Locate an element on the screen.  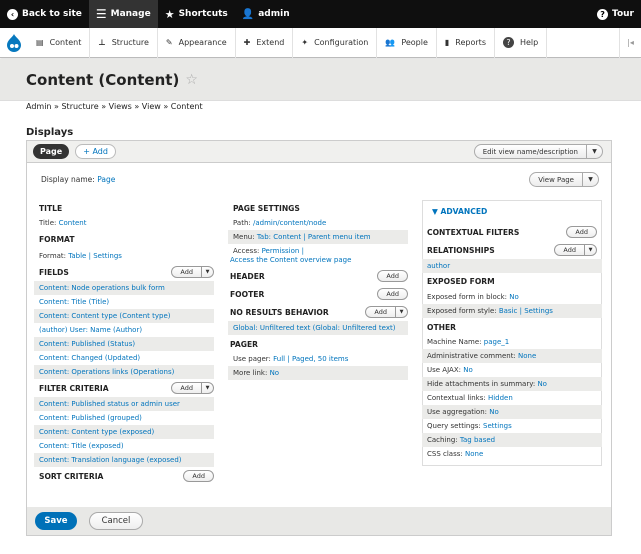
footer-add-button: Add is located at coordinates (392, 294).